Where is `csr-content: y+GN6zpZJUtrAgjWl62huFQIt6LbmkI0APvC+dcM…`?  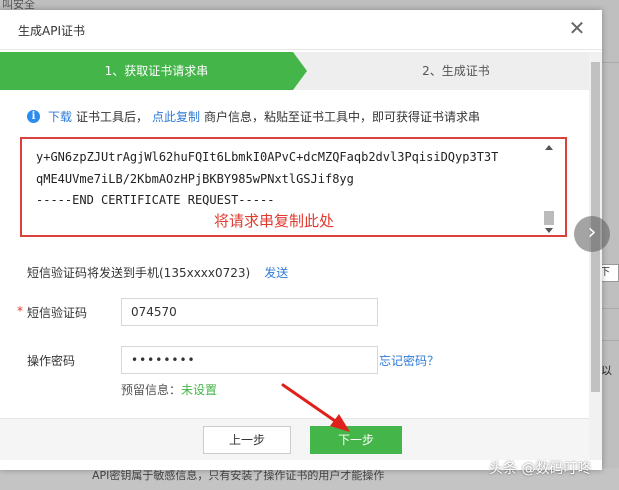 csr-content: y+GN6zpZJUtrAgjWl62huFQIt6LbmkI0APvC+dcM… is located at coordinates (267, 179).